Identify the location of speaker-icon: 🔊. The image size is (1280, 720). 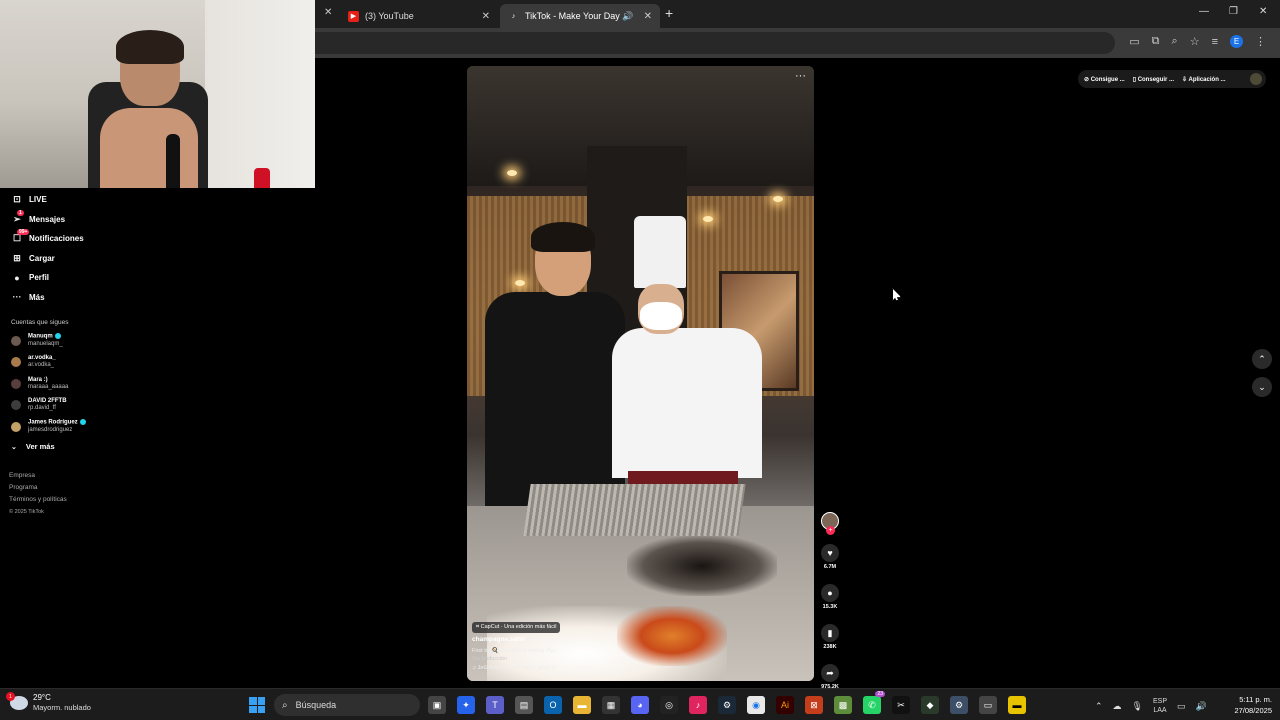
(627, 16).